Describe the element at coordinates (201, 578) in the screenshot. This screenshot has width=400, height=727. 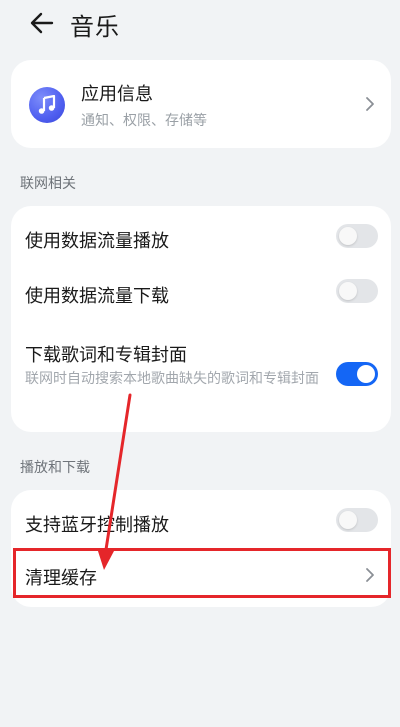
I see `setting-row-clear-cache: 清理缓存` at that location.